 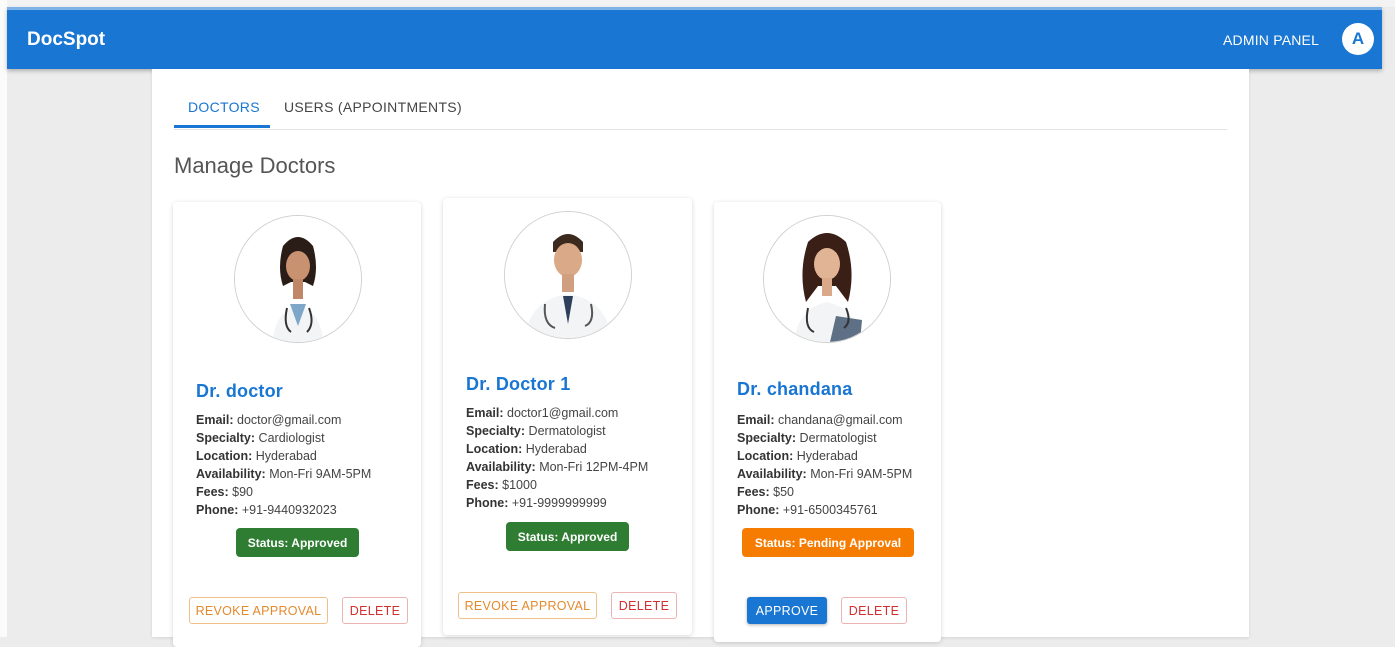 What do you see at coordinates (222, 126) in the screenshot?
I see `active-tab-indicator` at bounding box center [222, 126].